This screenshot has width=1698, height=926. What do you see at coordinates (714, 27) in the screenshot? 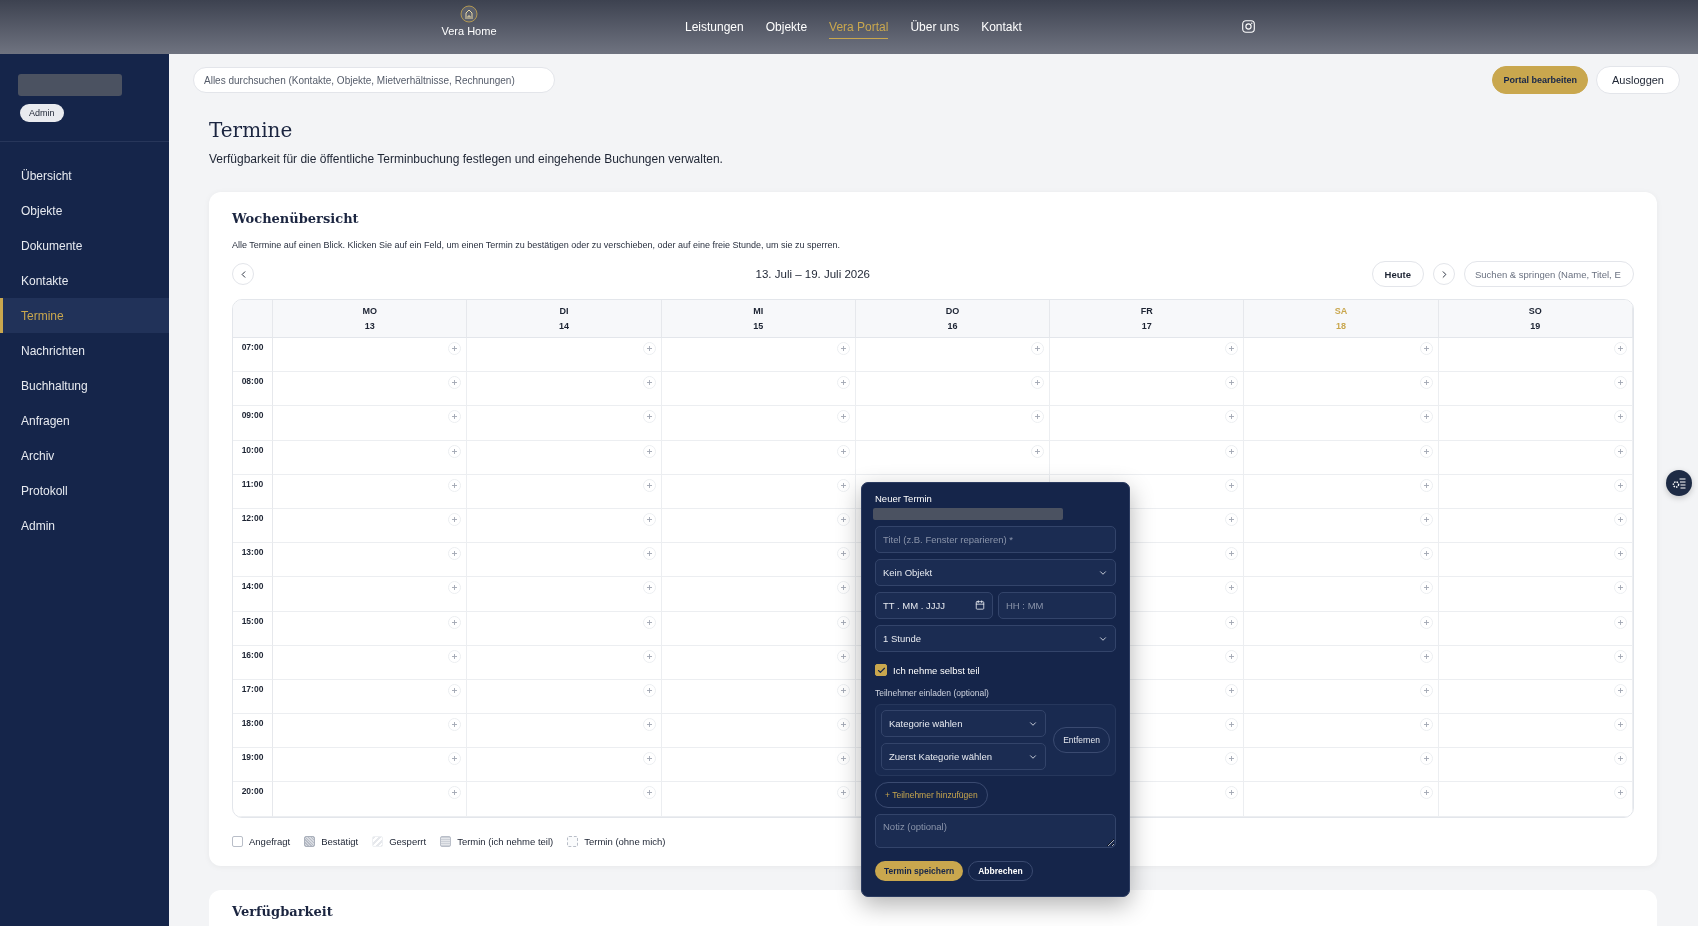
I see `nav-link: Leistungen` at bounding box center [714, 27].